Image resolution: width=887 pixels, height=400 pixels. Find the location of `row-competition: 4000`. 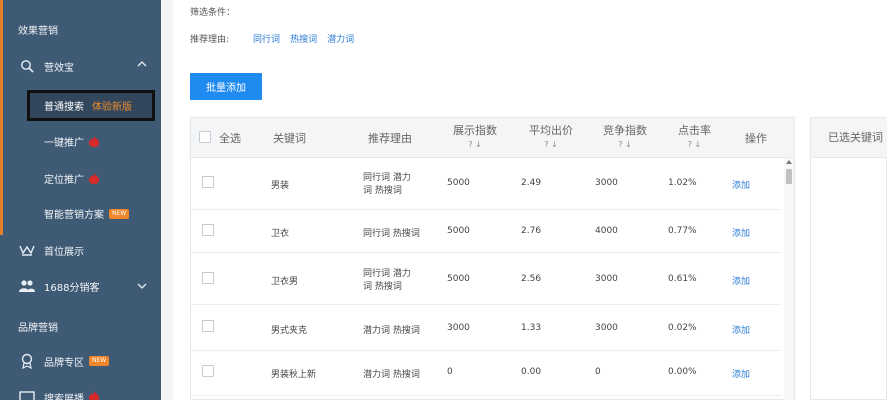

row-competition: 4000 is located at coordinates (606, 231).